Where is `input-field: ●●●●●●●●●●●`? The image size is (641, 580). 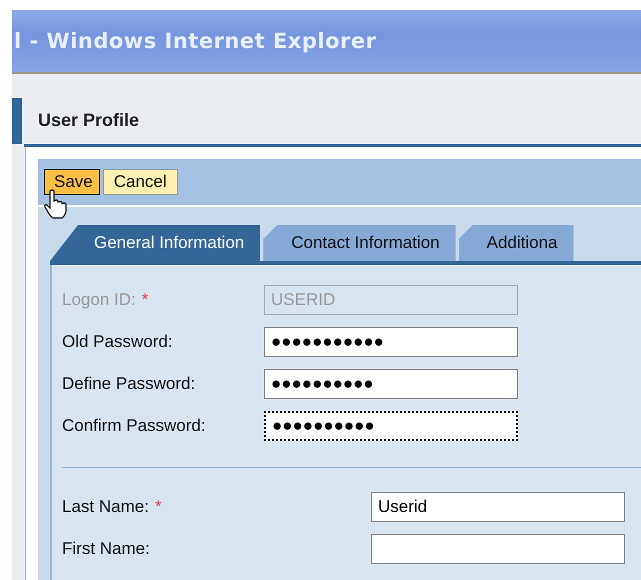
input-field: ●●●●●●●●●●● is located at coordinates (391, 342).